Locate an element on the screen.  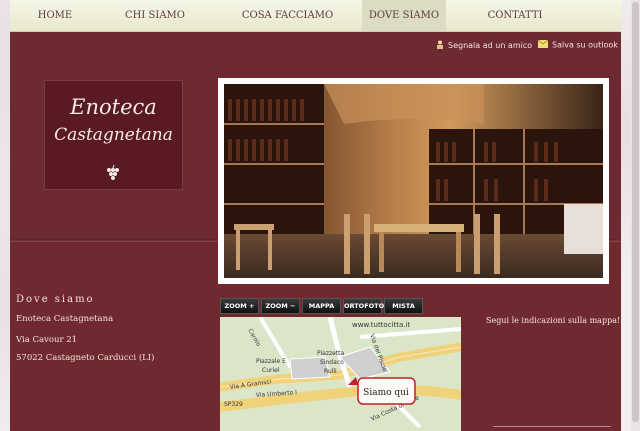
vertical-scrollbar is located at coordinates (635, 215).